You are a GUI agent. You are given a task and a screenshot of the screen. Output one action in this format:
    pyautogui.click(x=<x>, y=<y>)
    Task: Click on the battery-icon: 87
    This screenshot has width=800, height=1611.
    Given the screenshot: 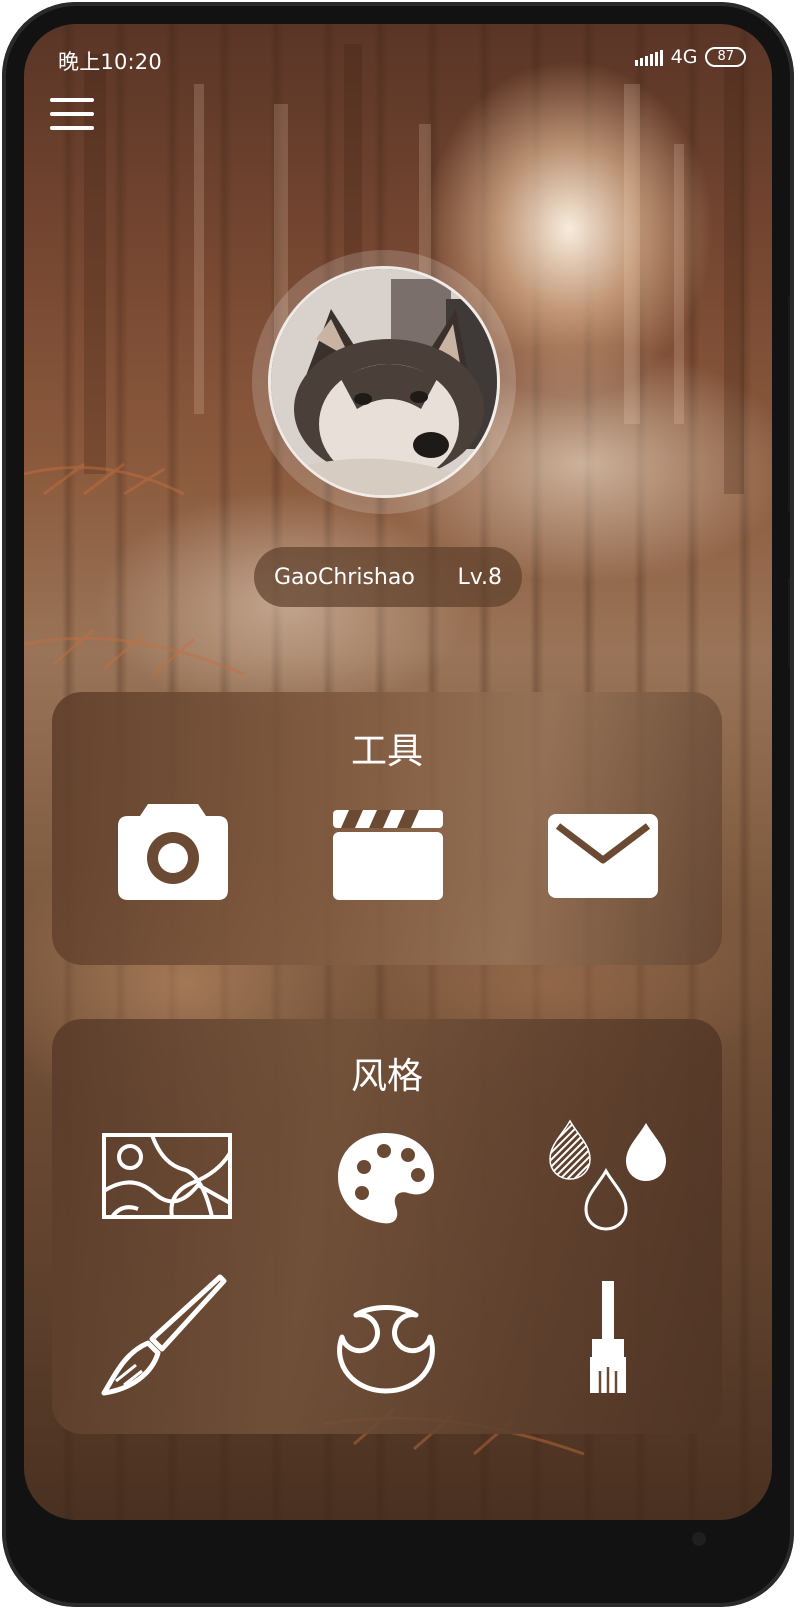 What is the action you would take?
    pyautogui.click(x=725, y=57)
    